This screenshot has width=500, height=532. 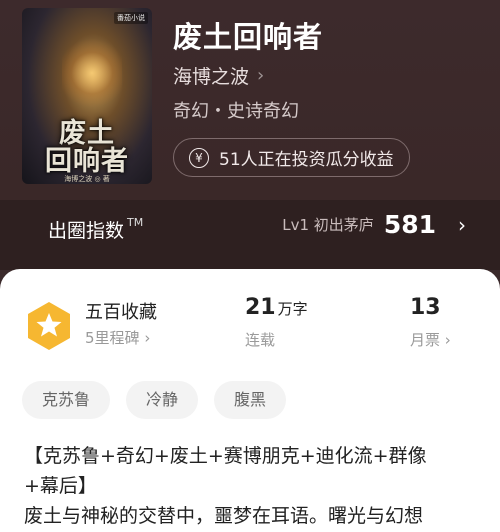 I want to click on trademark-mark: TM, so click(x=135, y=222).